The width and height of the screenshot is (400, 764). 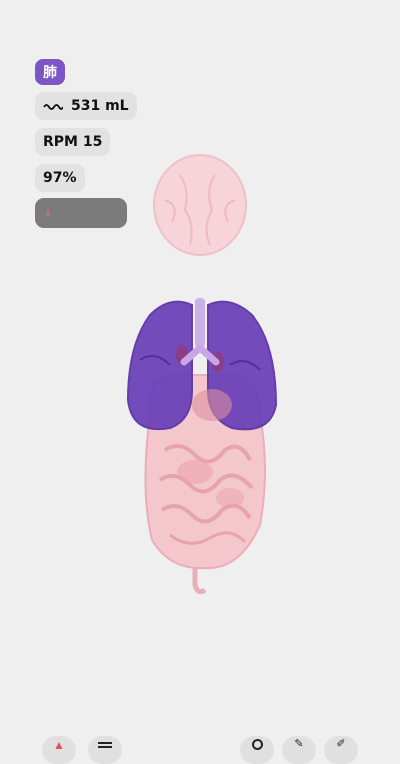 I want to click on brush-icon: ✐, so click(x=341, y=744).